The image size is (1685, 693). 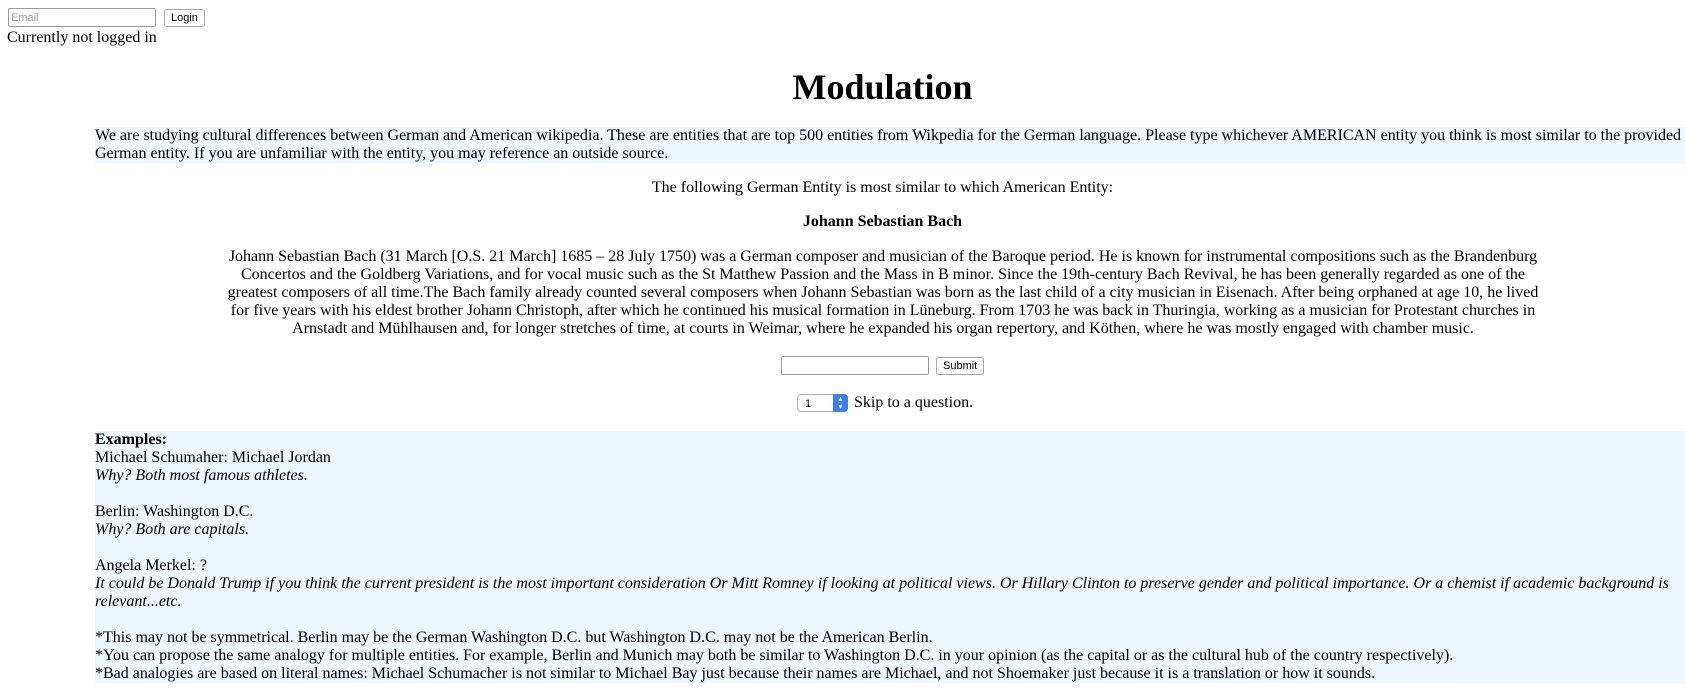 I want to click on example-pair: Michael Schumaher: Michael Jordan, so click(x=213, y=457).